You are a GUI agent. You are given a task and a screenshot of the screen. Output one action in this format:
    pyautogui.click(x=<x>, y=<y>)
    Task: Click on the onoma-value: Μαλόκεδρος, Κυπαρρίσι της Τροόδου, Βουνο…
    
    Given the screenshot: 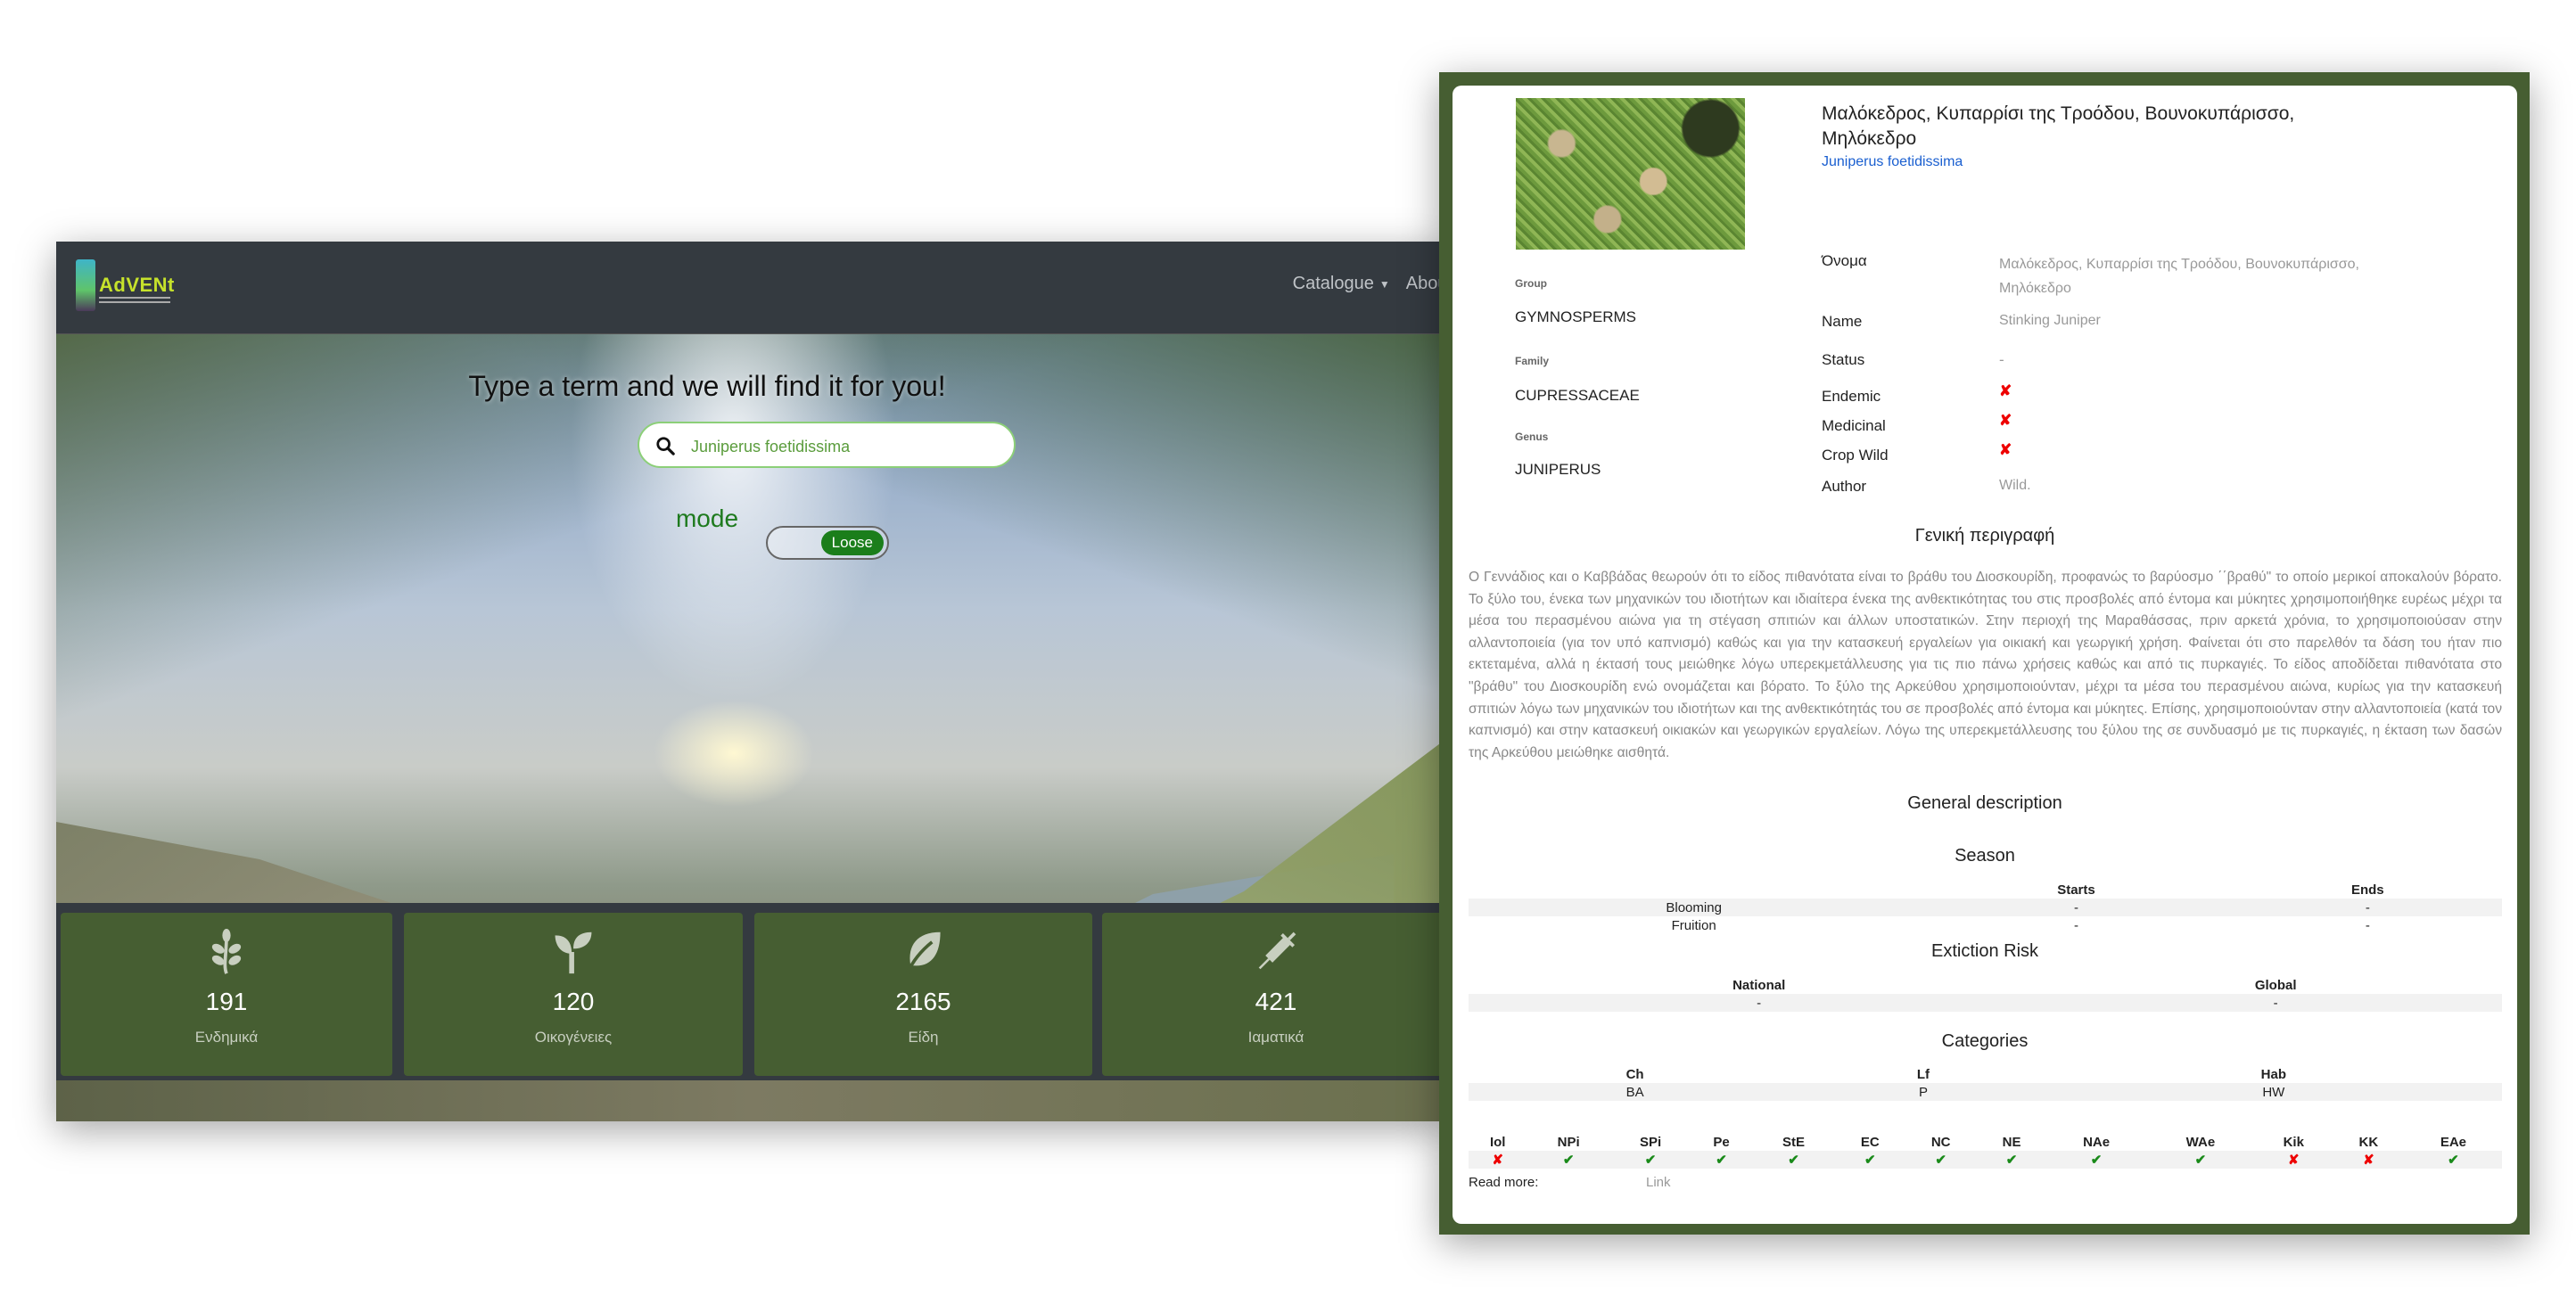 What is the action you would take?
    pyautogui.click(x=2179, y=276)
    